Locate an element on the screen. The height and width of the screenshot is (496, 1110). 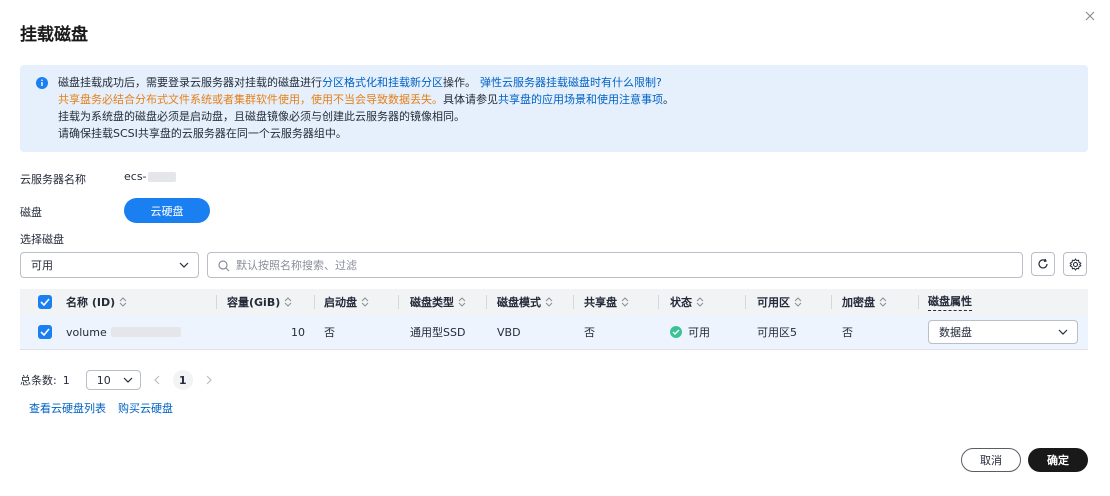
status-filter-select: 可用 is located at coordinates (109, 265).